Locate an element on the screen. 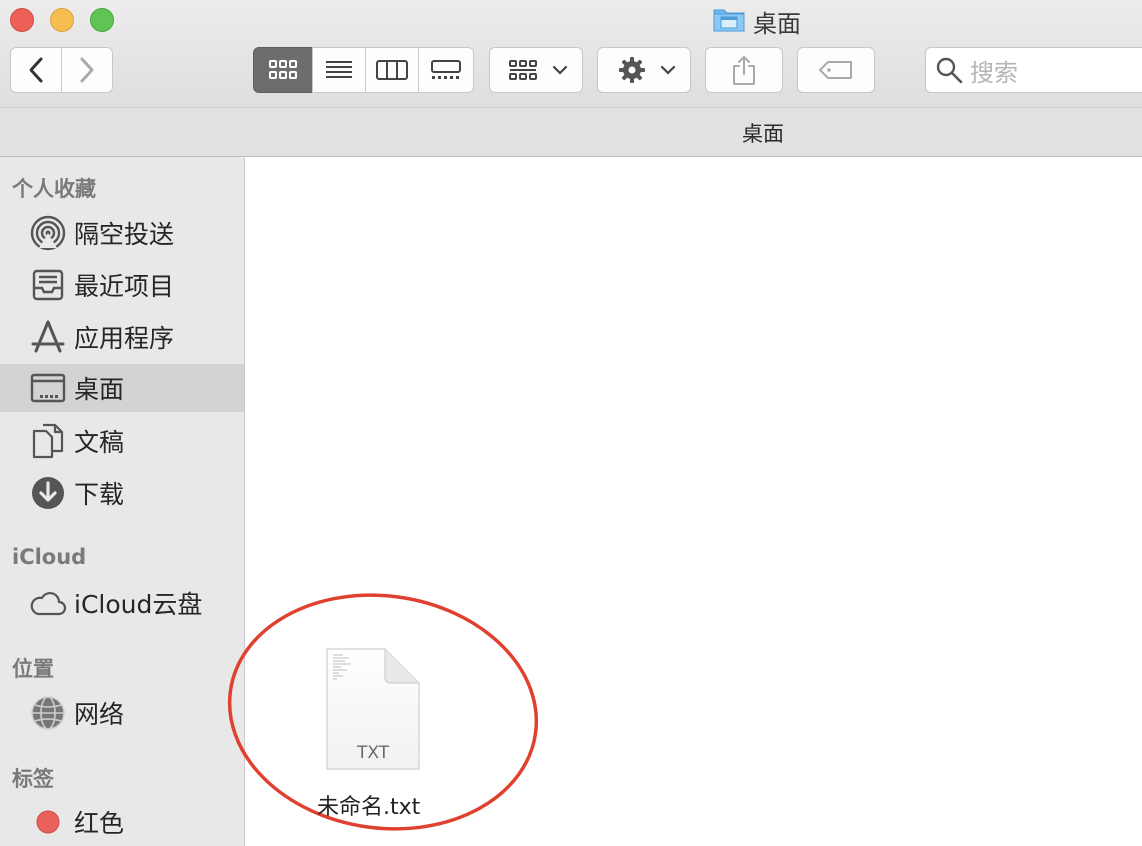 The image size is (1142, 846). airdrop-icon is located at coordinates (48, 233).